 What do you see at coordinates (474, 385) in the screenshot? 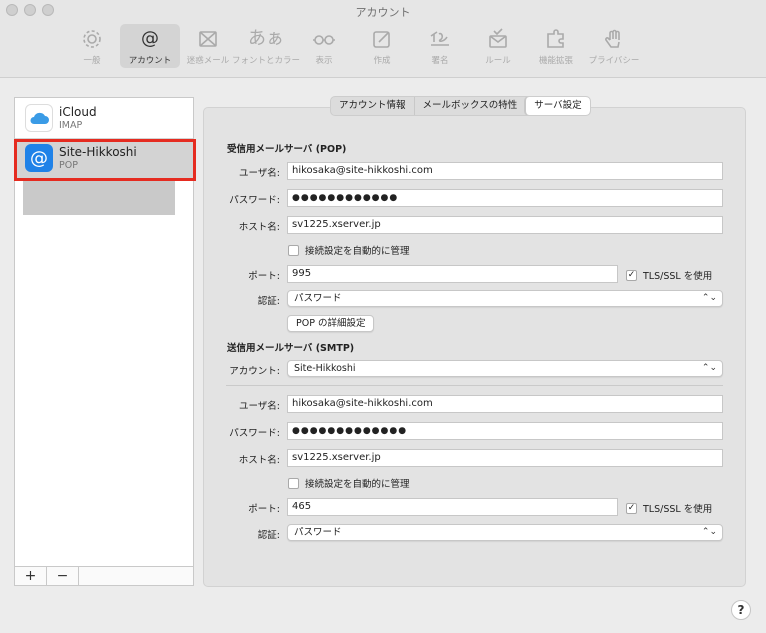
I see `section-divider` at bounding box center [474, 385].